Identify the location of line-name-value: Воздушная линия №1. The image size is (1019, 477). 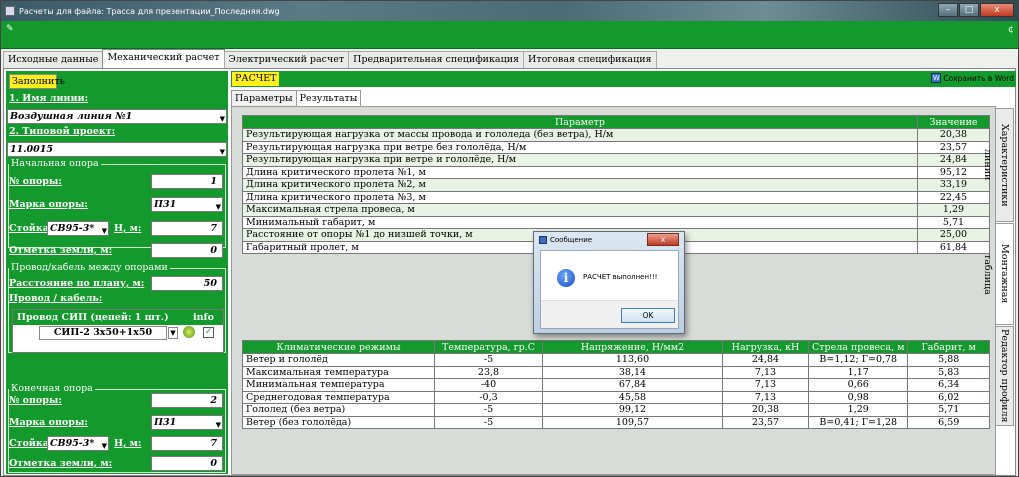
(71, 116).